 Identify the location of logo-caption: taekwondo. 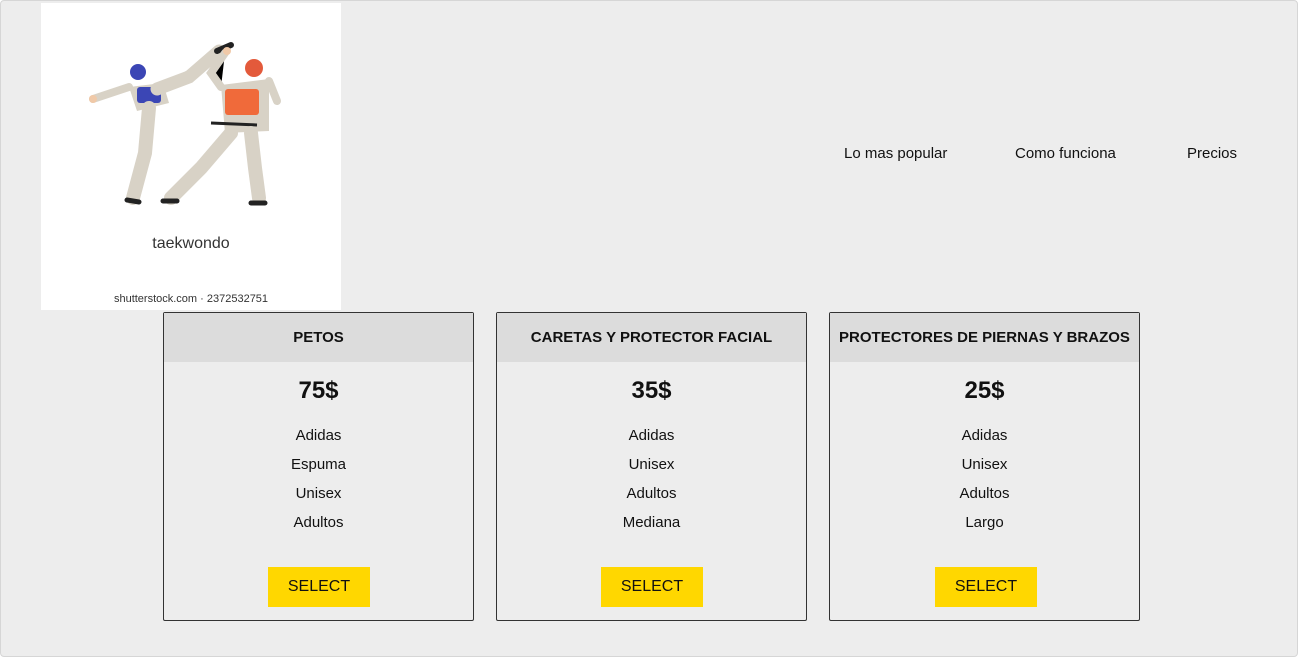
(191, 243).